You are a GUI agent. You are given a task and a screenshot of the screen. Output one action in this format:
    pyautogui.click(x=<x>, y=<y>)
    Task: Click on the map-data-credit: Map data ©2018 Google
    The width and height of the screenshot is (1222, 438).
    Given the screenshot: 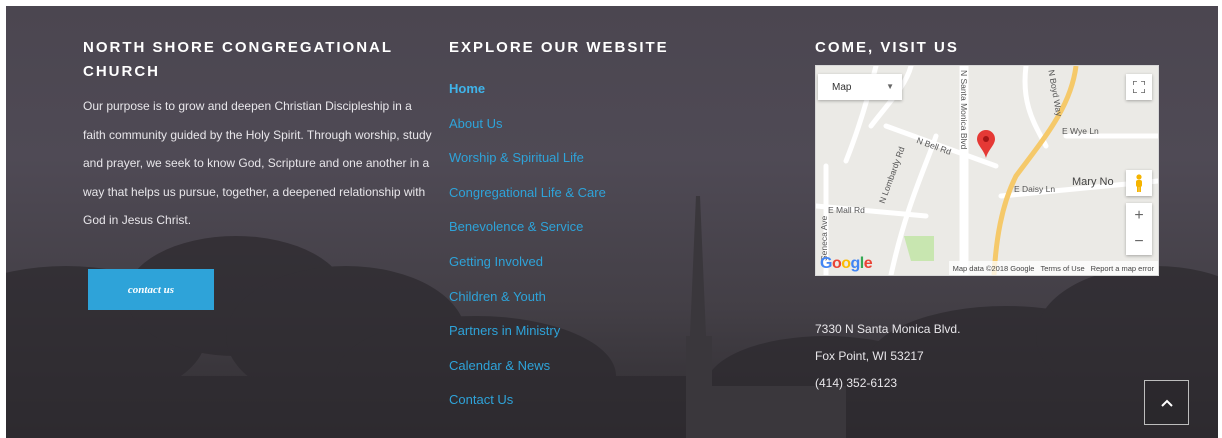 What is the action you would take?
    pyautogui.click(x=993, y=268)
    